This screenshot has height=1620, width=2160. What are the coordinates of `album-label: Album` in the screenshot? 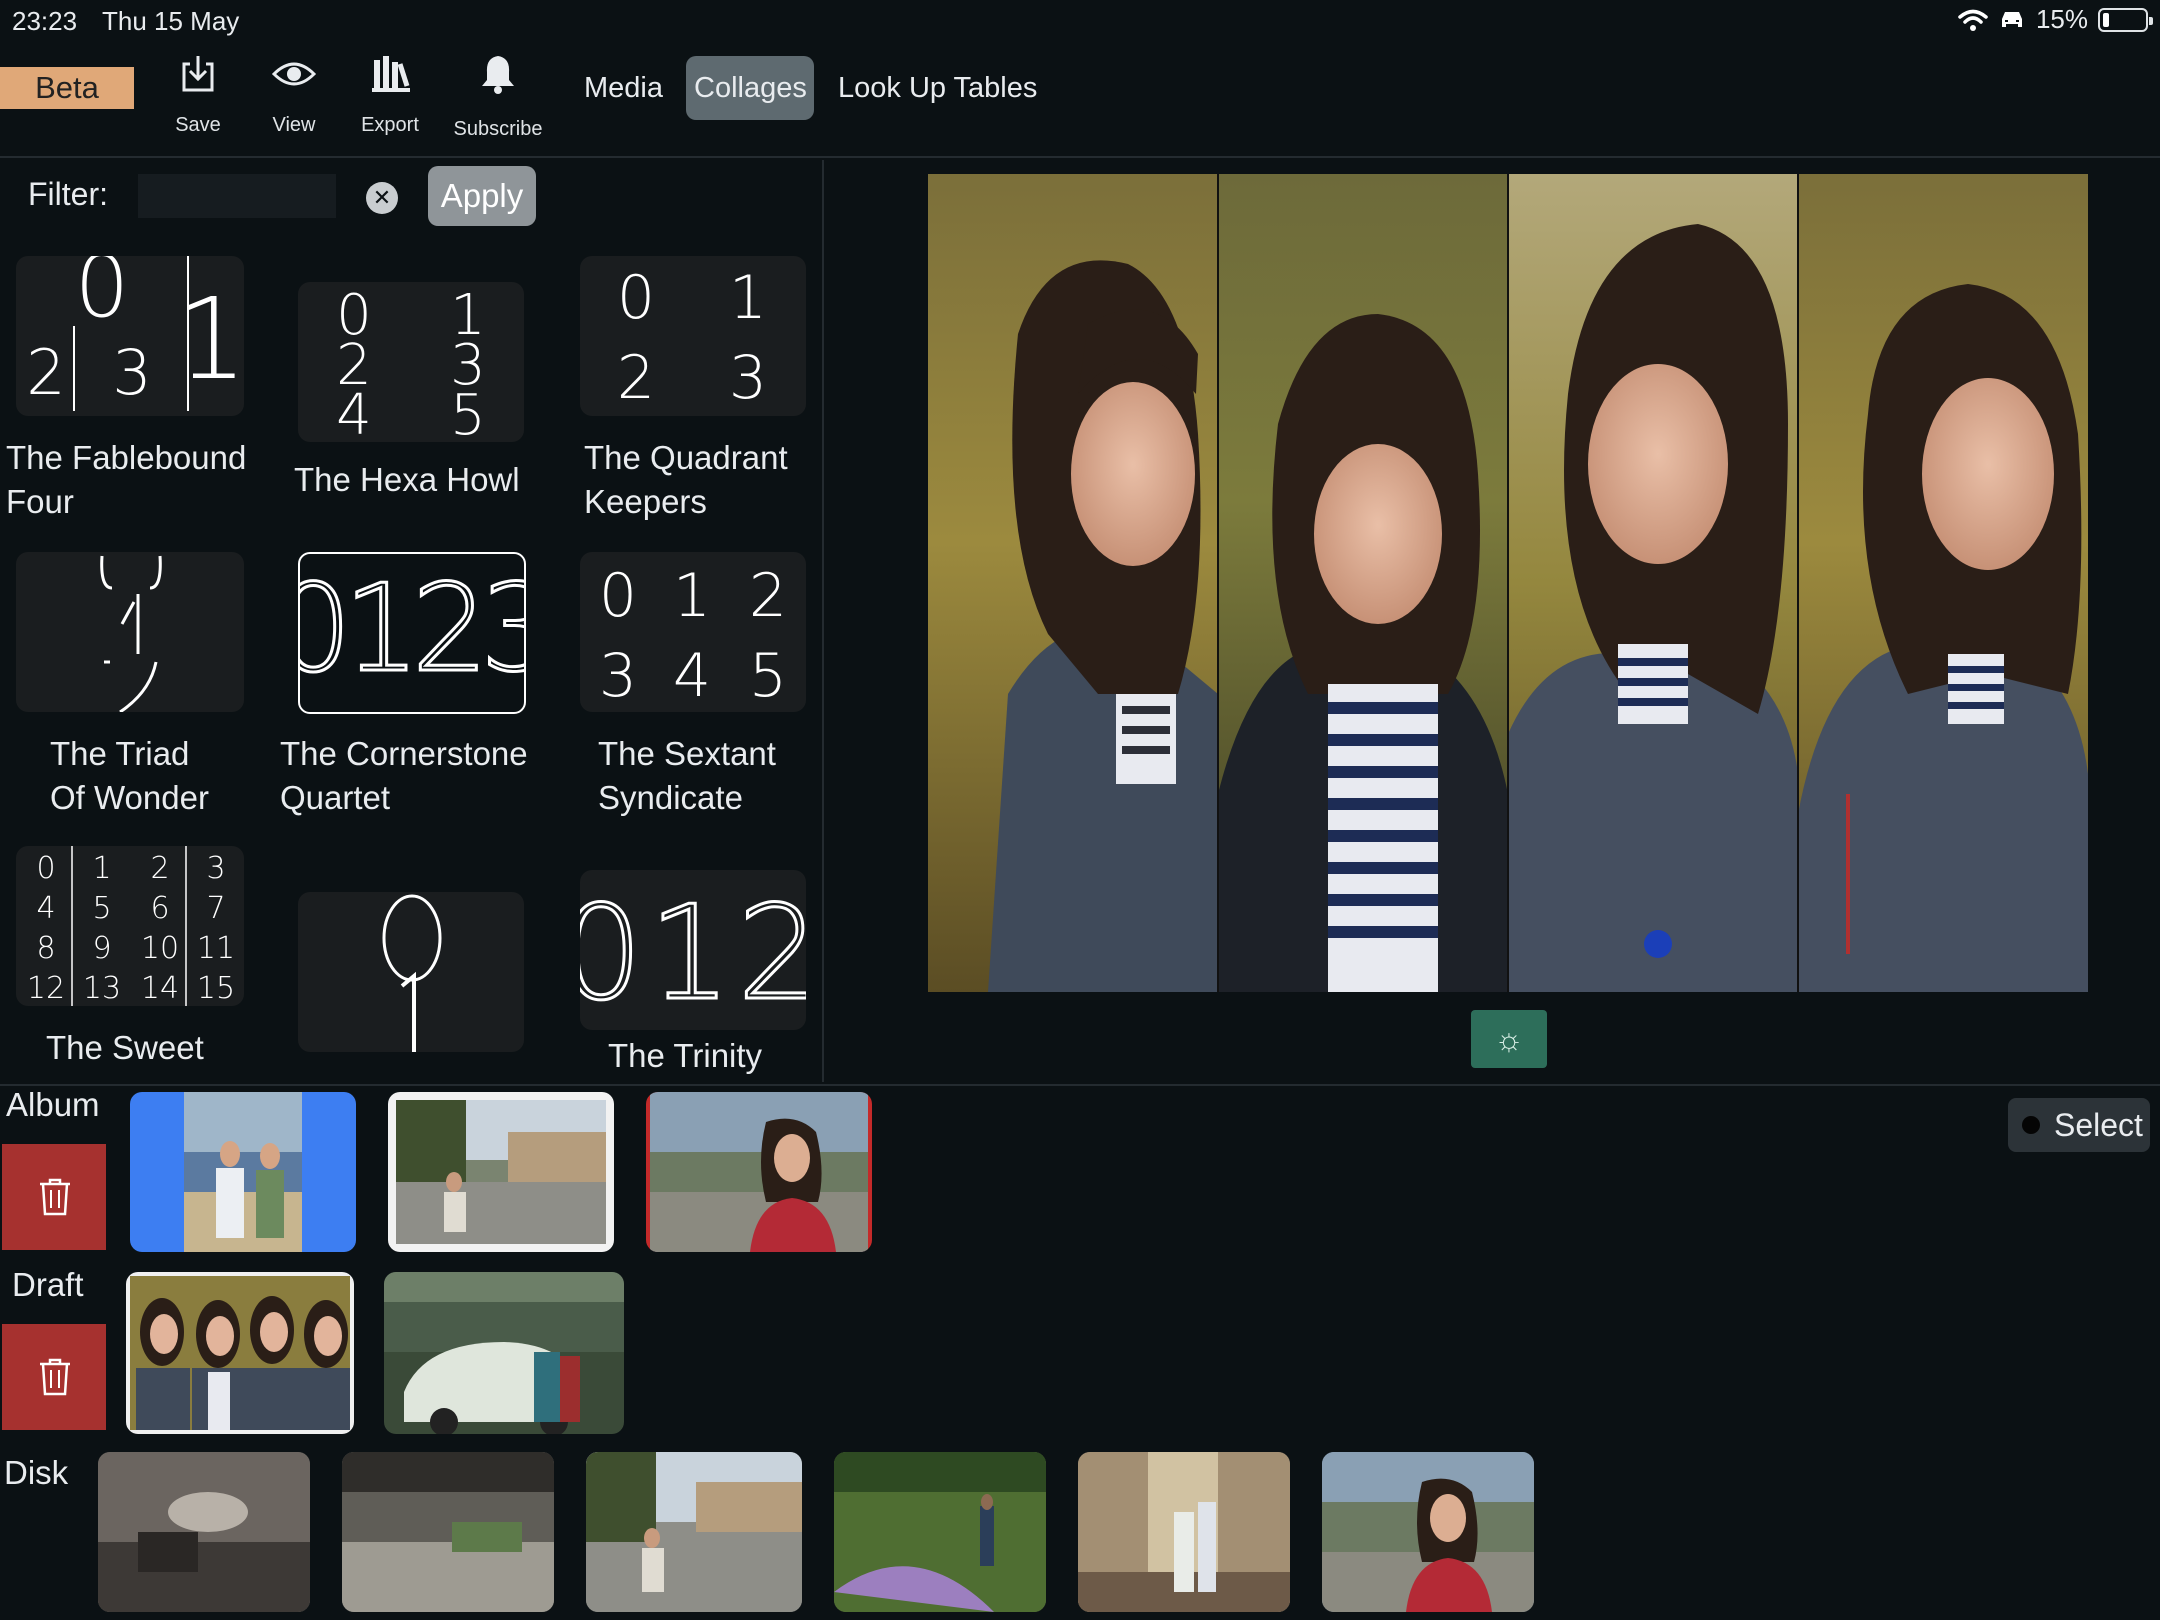 It's located at (53, 1104).